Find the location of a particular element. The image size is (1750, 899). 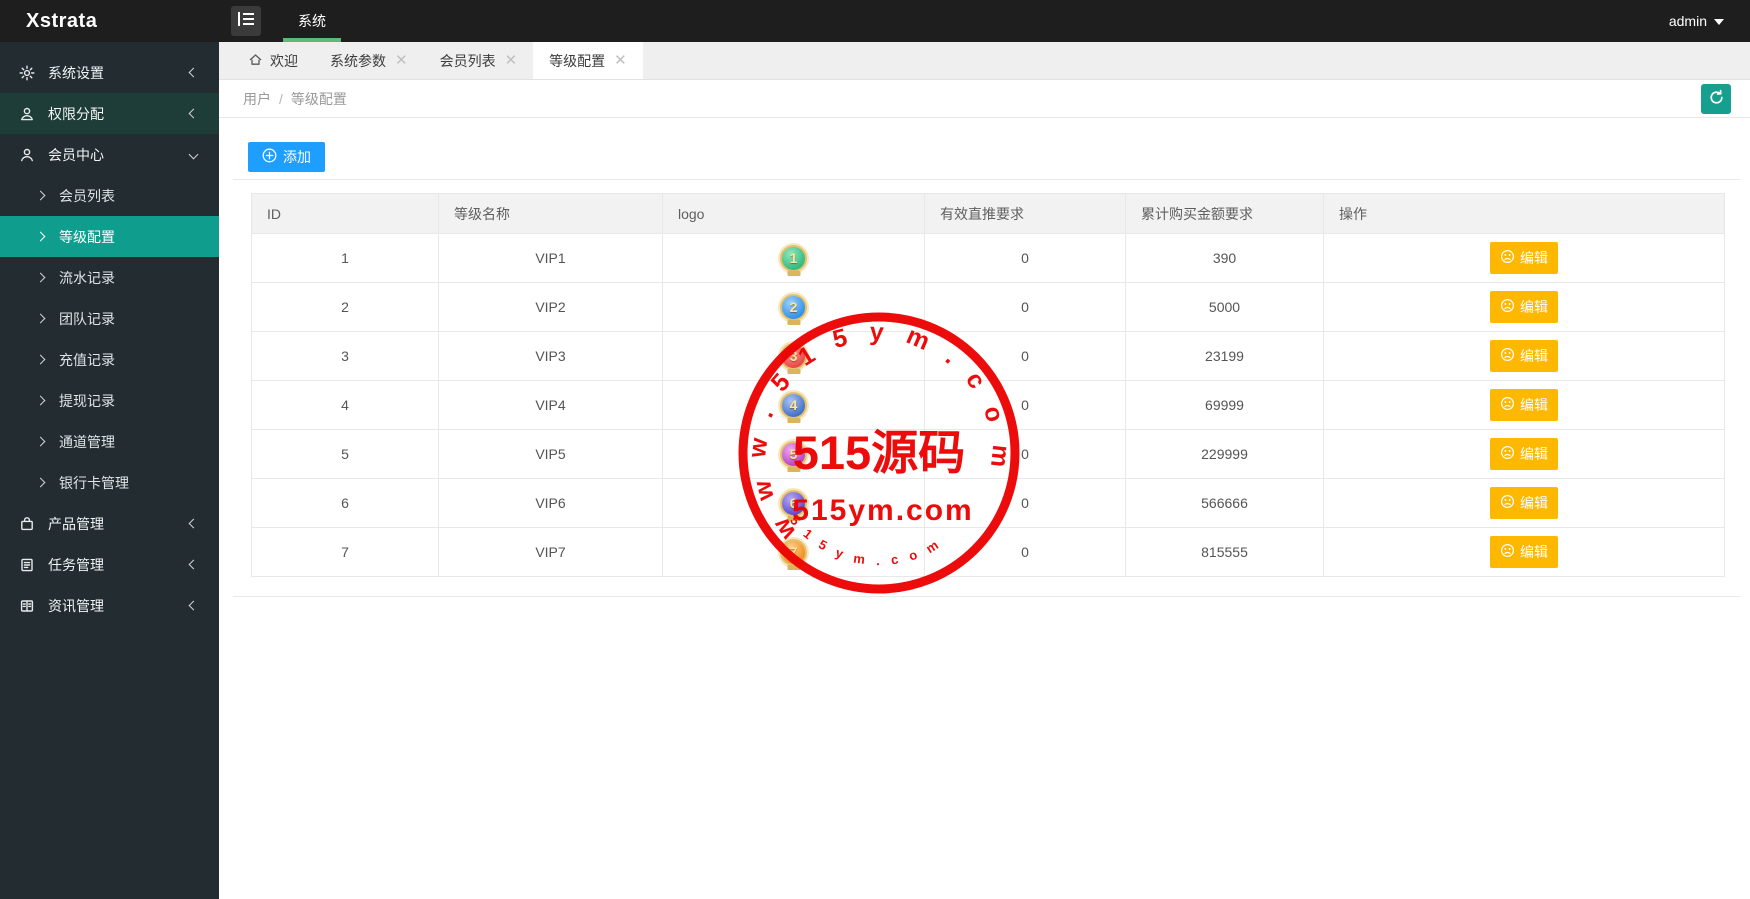

tab-欢迎: 欢迎 is located at coordinates (273, 60).